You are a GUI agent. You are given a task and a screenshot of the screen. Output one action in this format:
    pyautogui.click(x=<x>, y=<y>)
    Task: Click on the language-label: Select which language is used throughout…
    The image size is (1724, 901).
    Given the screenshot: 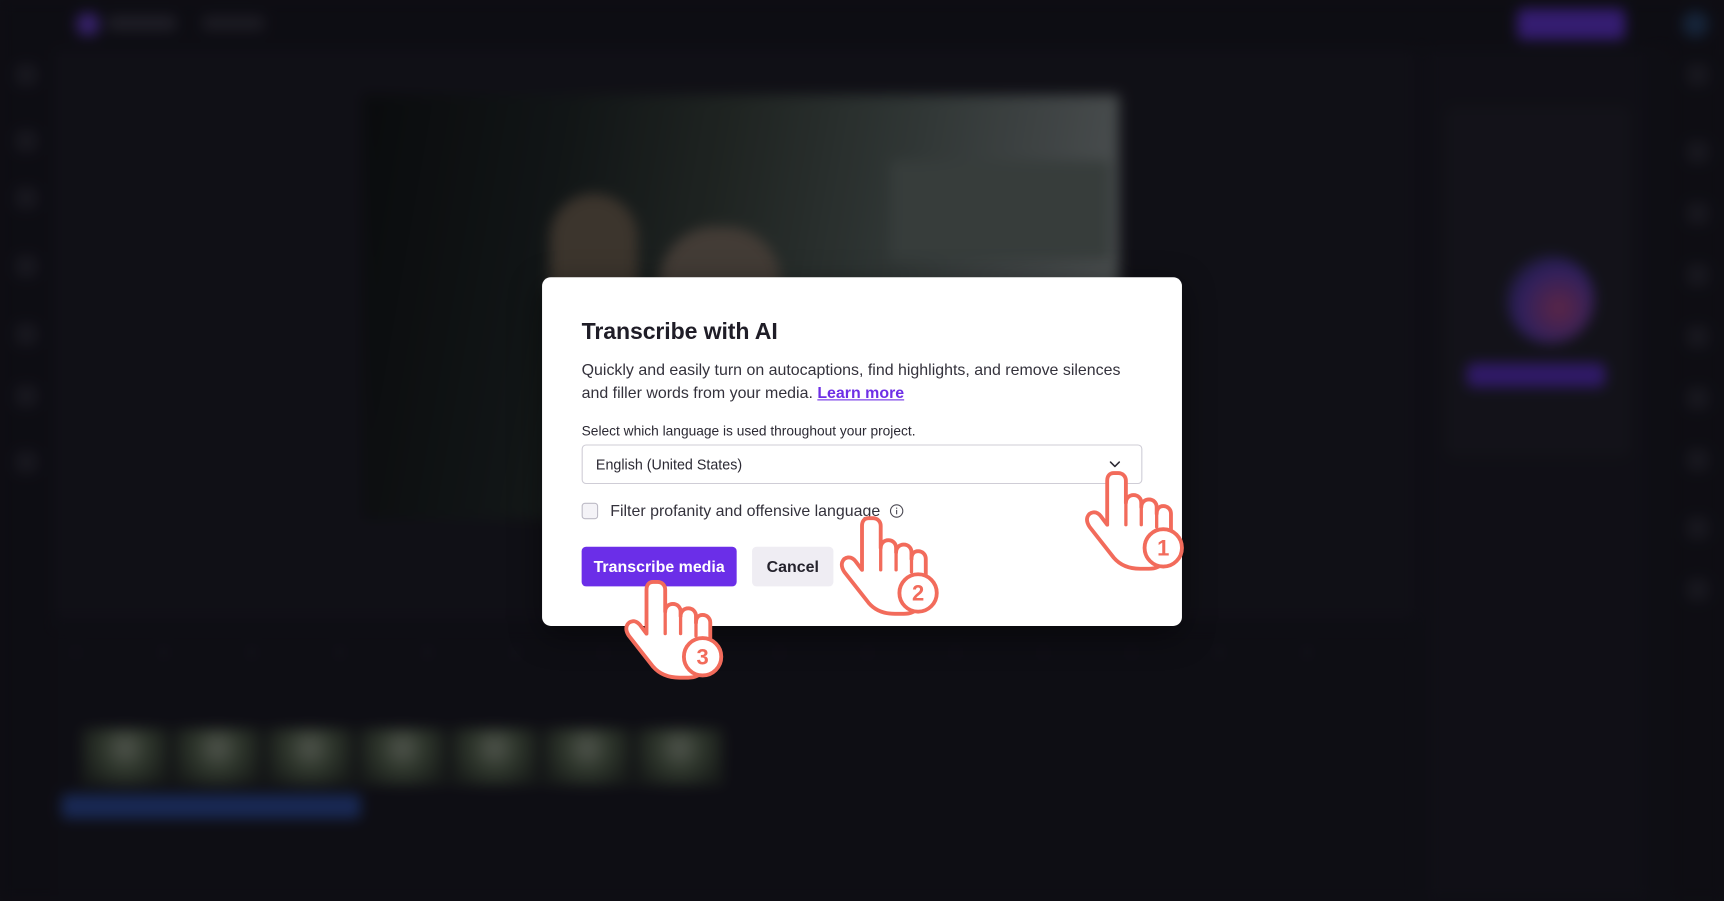 What is the action you would take?
    pyautogui.click(x=748, y=431)
    